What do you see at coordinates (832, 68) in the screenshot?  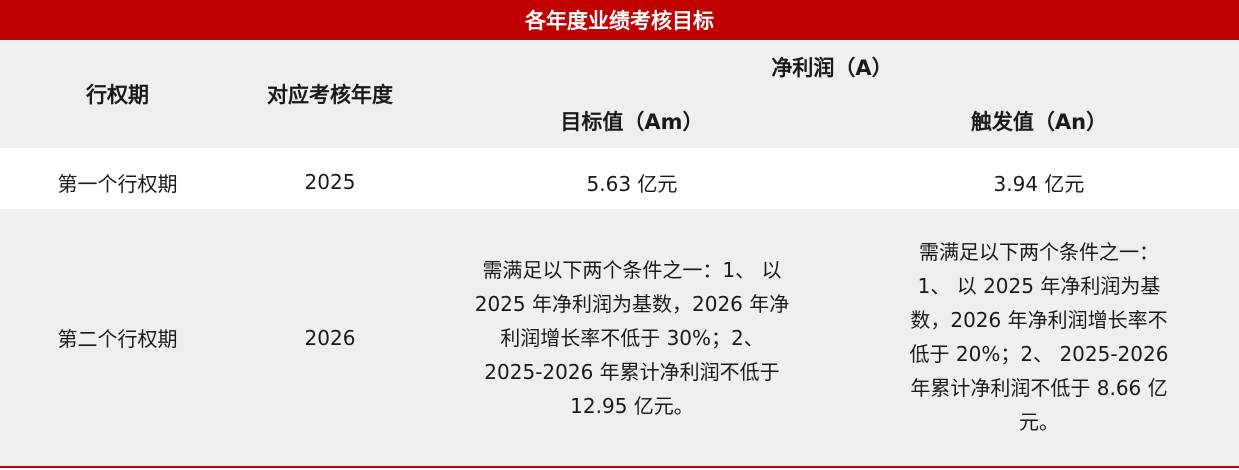 I see `header-net-profit: 净利润（A）` at bounding box center [832, 68].